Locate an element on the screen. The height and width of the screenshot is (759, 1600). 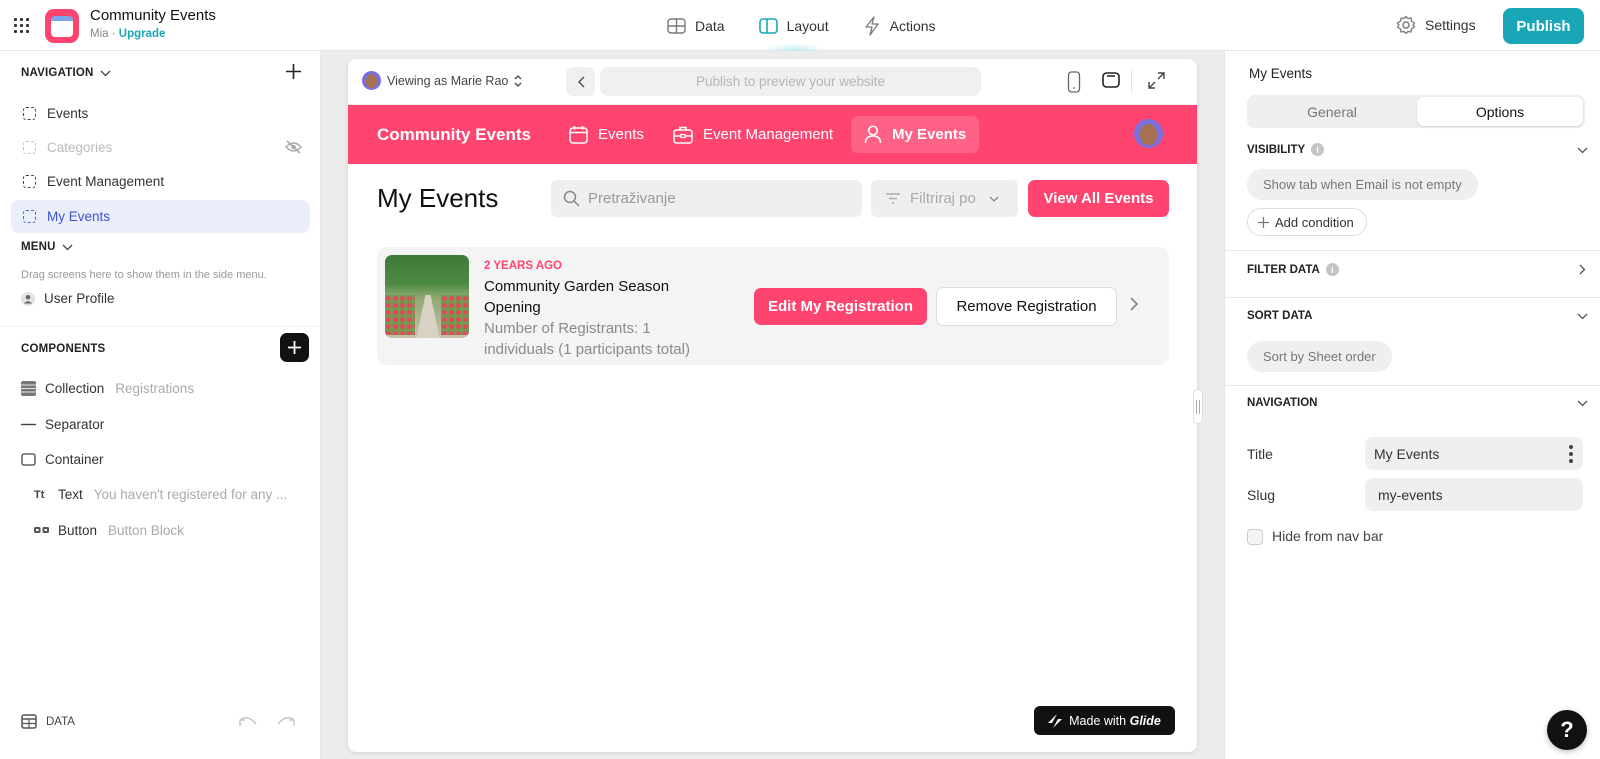
event-time-ago: 2 YEARS AGO is located at coordinates (523, 266).